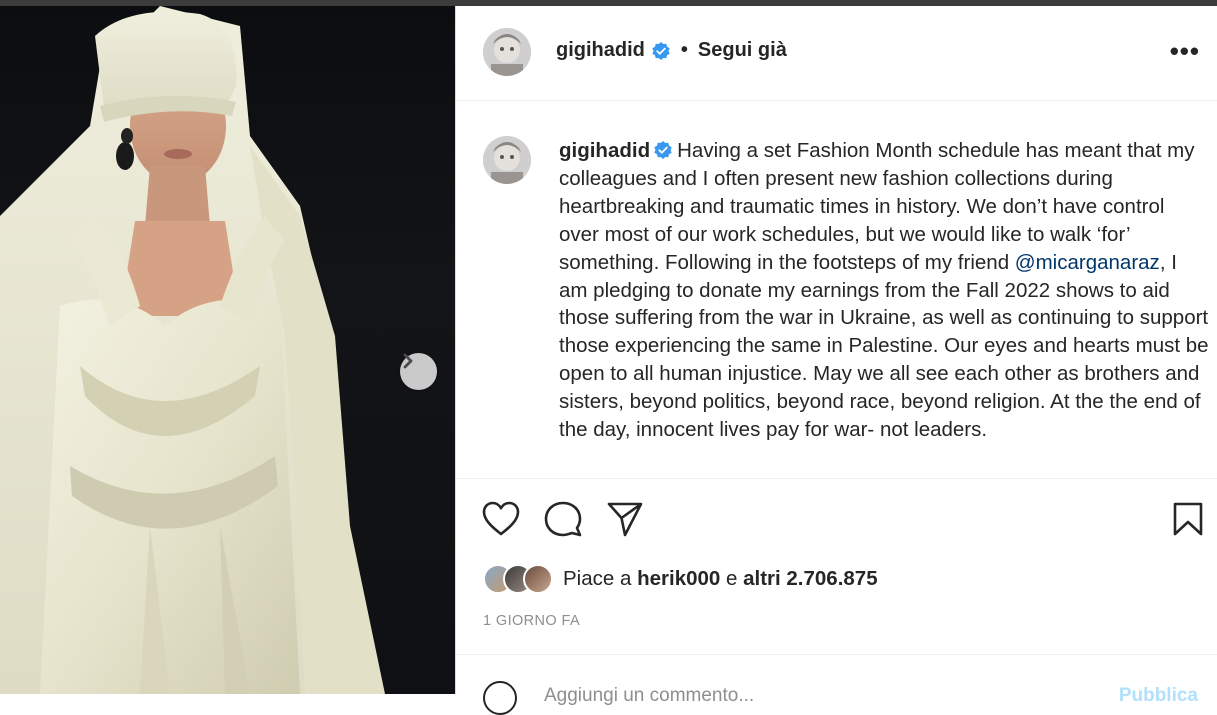 The width and height of the screenshot is (1217, 715). I want to click on comment-input-row: Aggiungi un commento... Pubblica, so click(836, 684).